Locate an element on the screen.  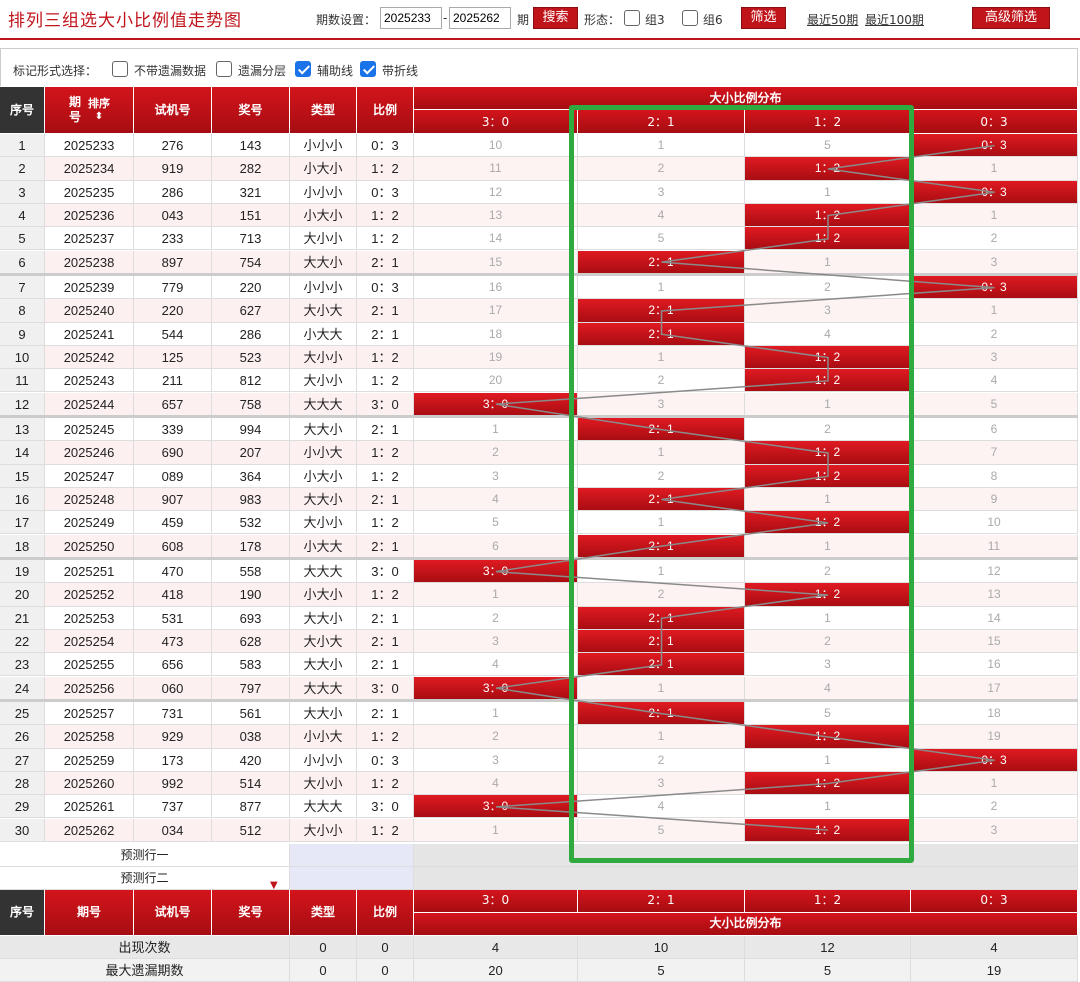
cell-seq: 11 is located at coordinates (22, 381).